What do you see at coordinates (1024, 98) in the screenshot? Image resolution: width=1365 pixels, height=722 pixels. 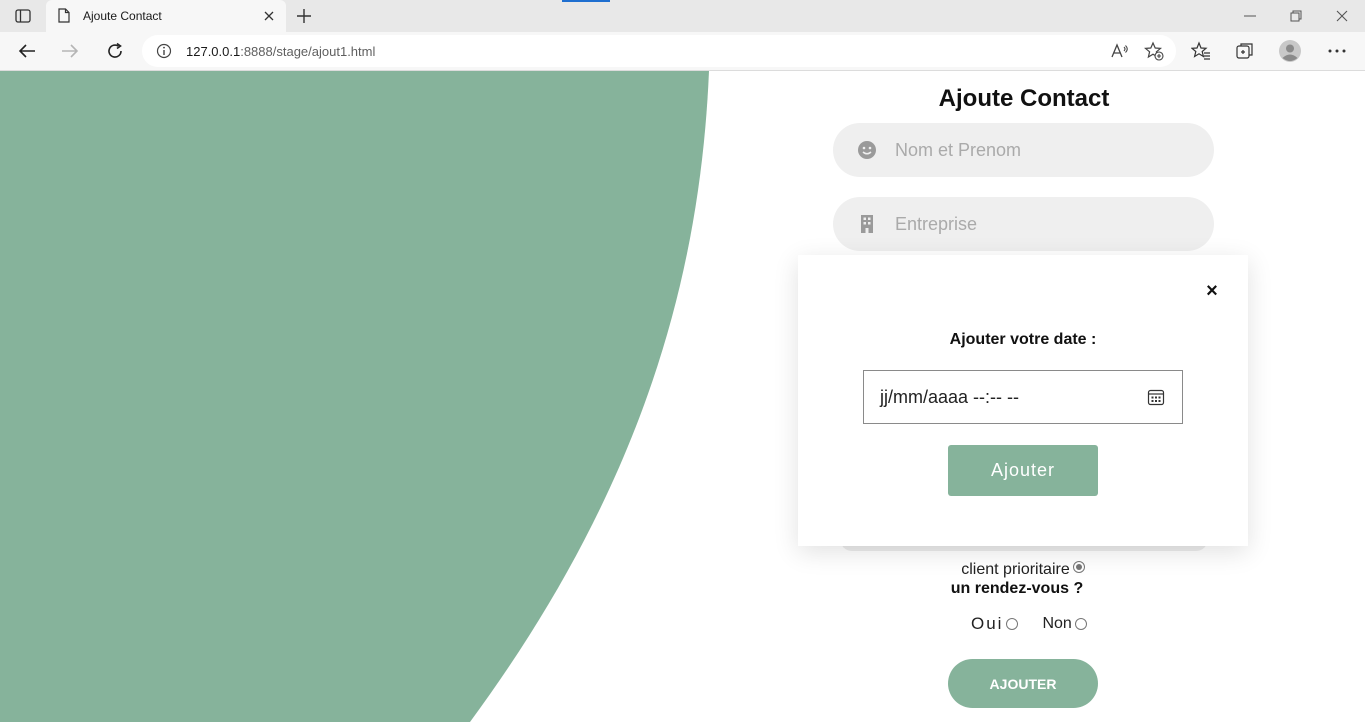 I see `page-title: Ajoute Contact` at bounding box center [1024, 98].